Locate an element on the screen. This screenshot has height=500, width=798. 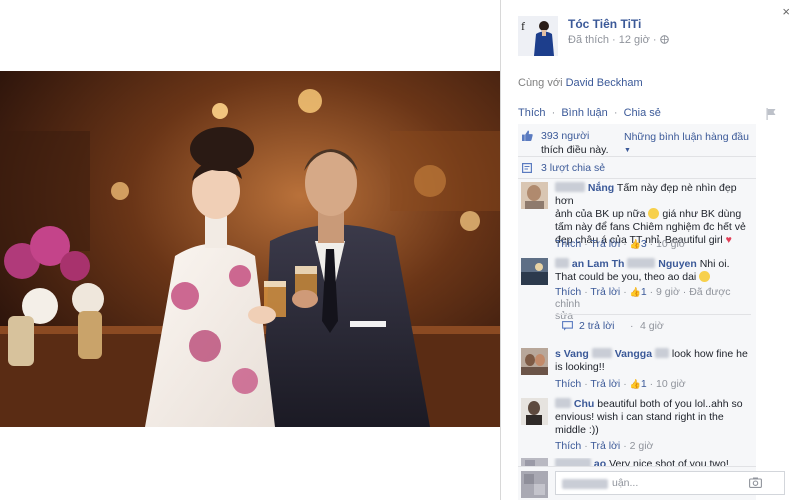
comment-line: middle :)) is located at coordinates (577, 430).